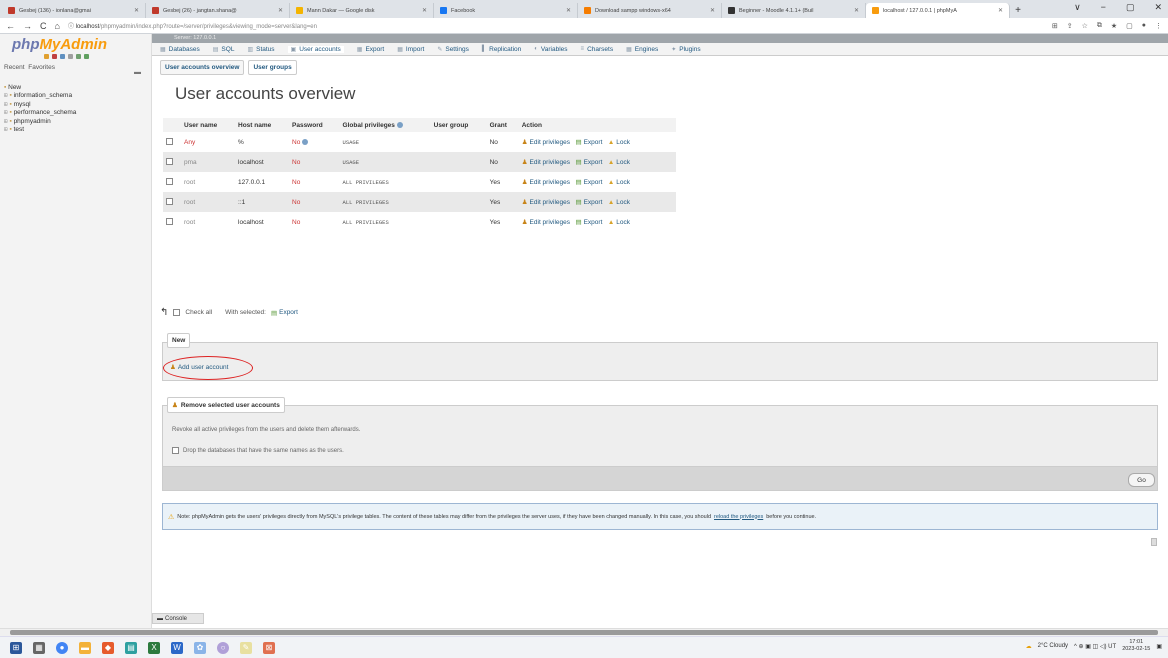 This screenshot has width=1168, height=658. I want to click on menu-engines: ▦ Engines, so click(642, 49).